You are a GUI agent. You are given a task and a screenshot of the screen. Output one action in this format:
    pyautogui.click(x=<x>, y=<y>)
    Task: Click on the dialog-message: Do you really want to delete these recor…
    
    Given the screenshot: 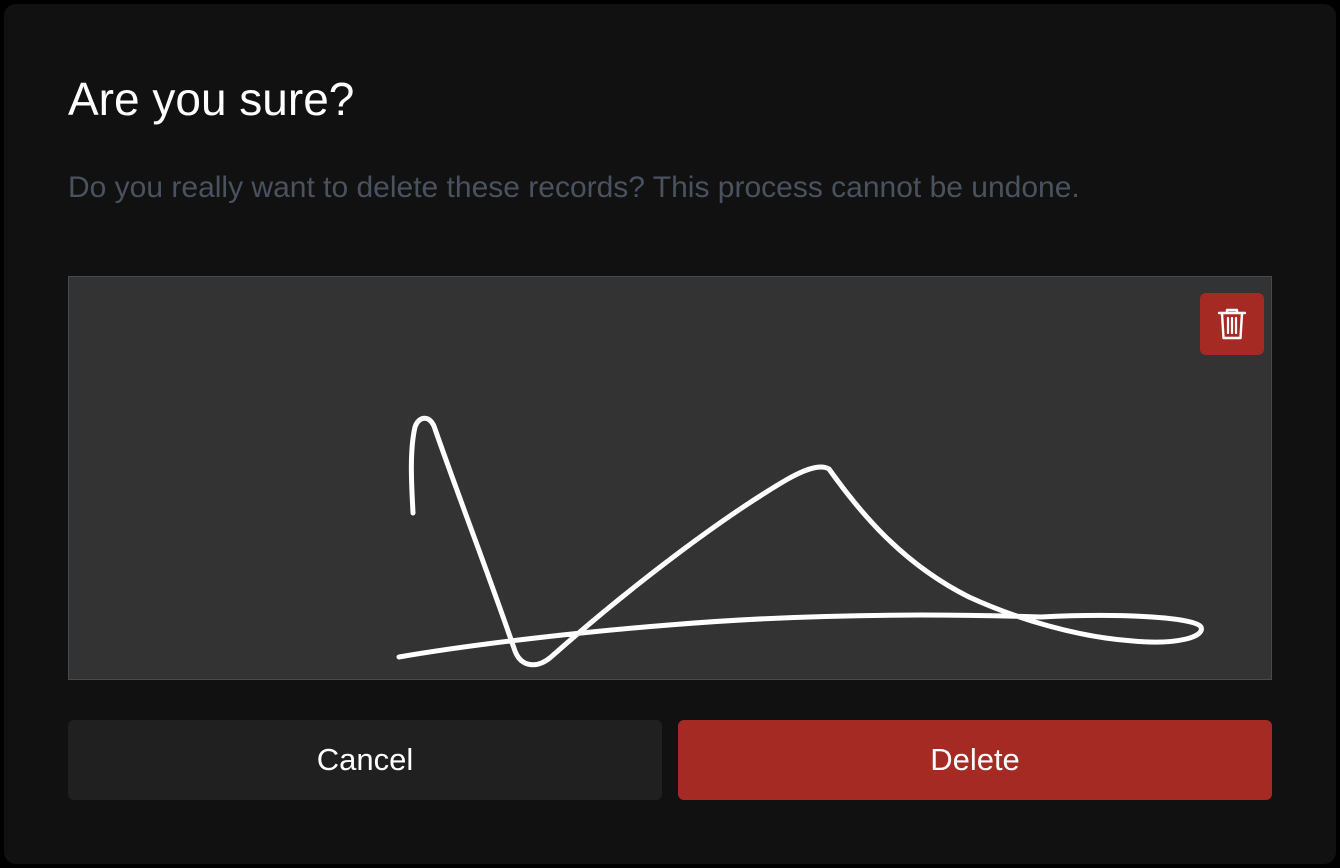 What is the action you would take?
    pyautogui.click(x=574, y=187)
    